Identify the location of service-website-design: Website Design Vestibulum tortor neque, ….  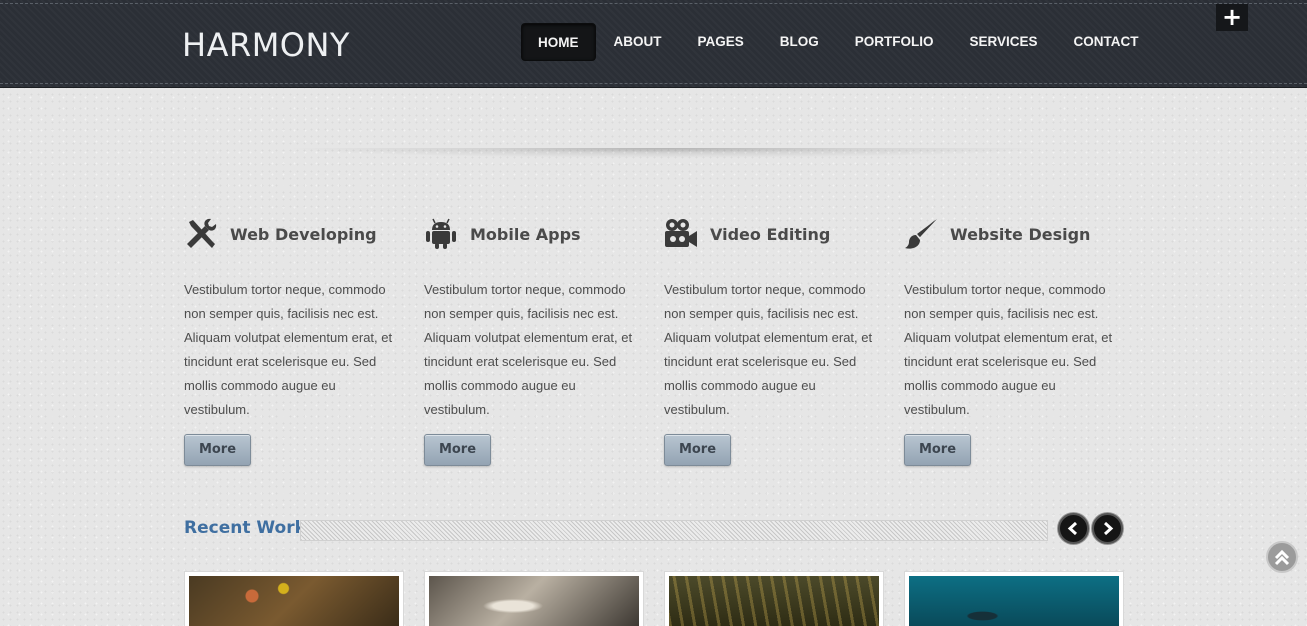
(1014, 341).